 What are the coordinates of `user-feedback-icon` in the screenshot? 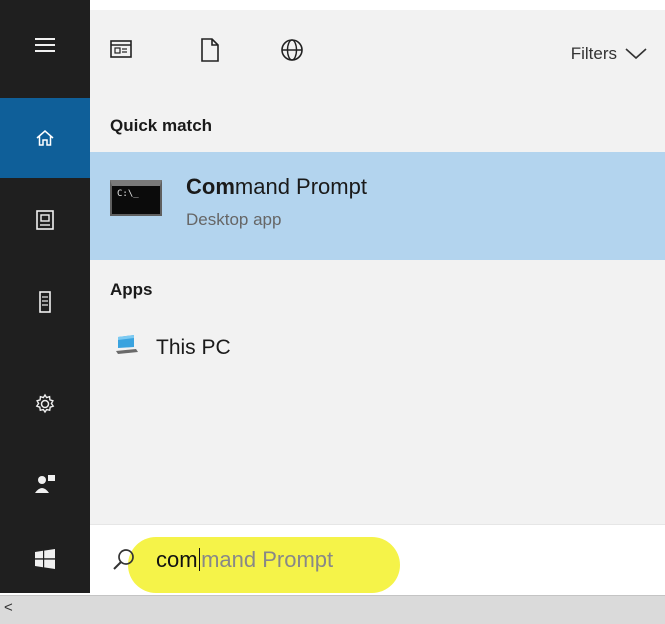 It's located at (45, 484).